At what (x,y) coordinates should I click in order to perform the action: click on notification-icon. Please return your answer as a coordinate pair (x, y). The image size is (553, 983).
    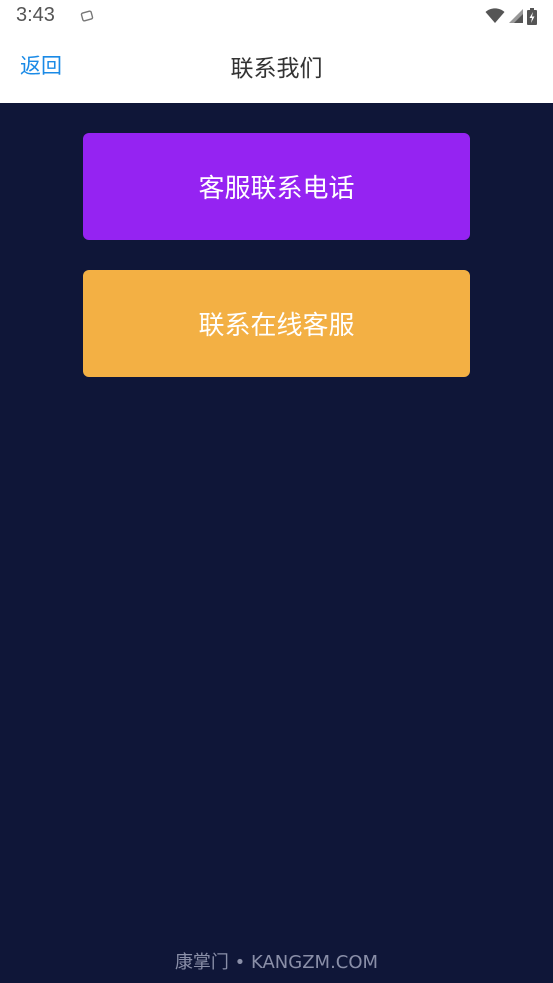
    Looking at the image, I should click on (87, 15).